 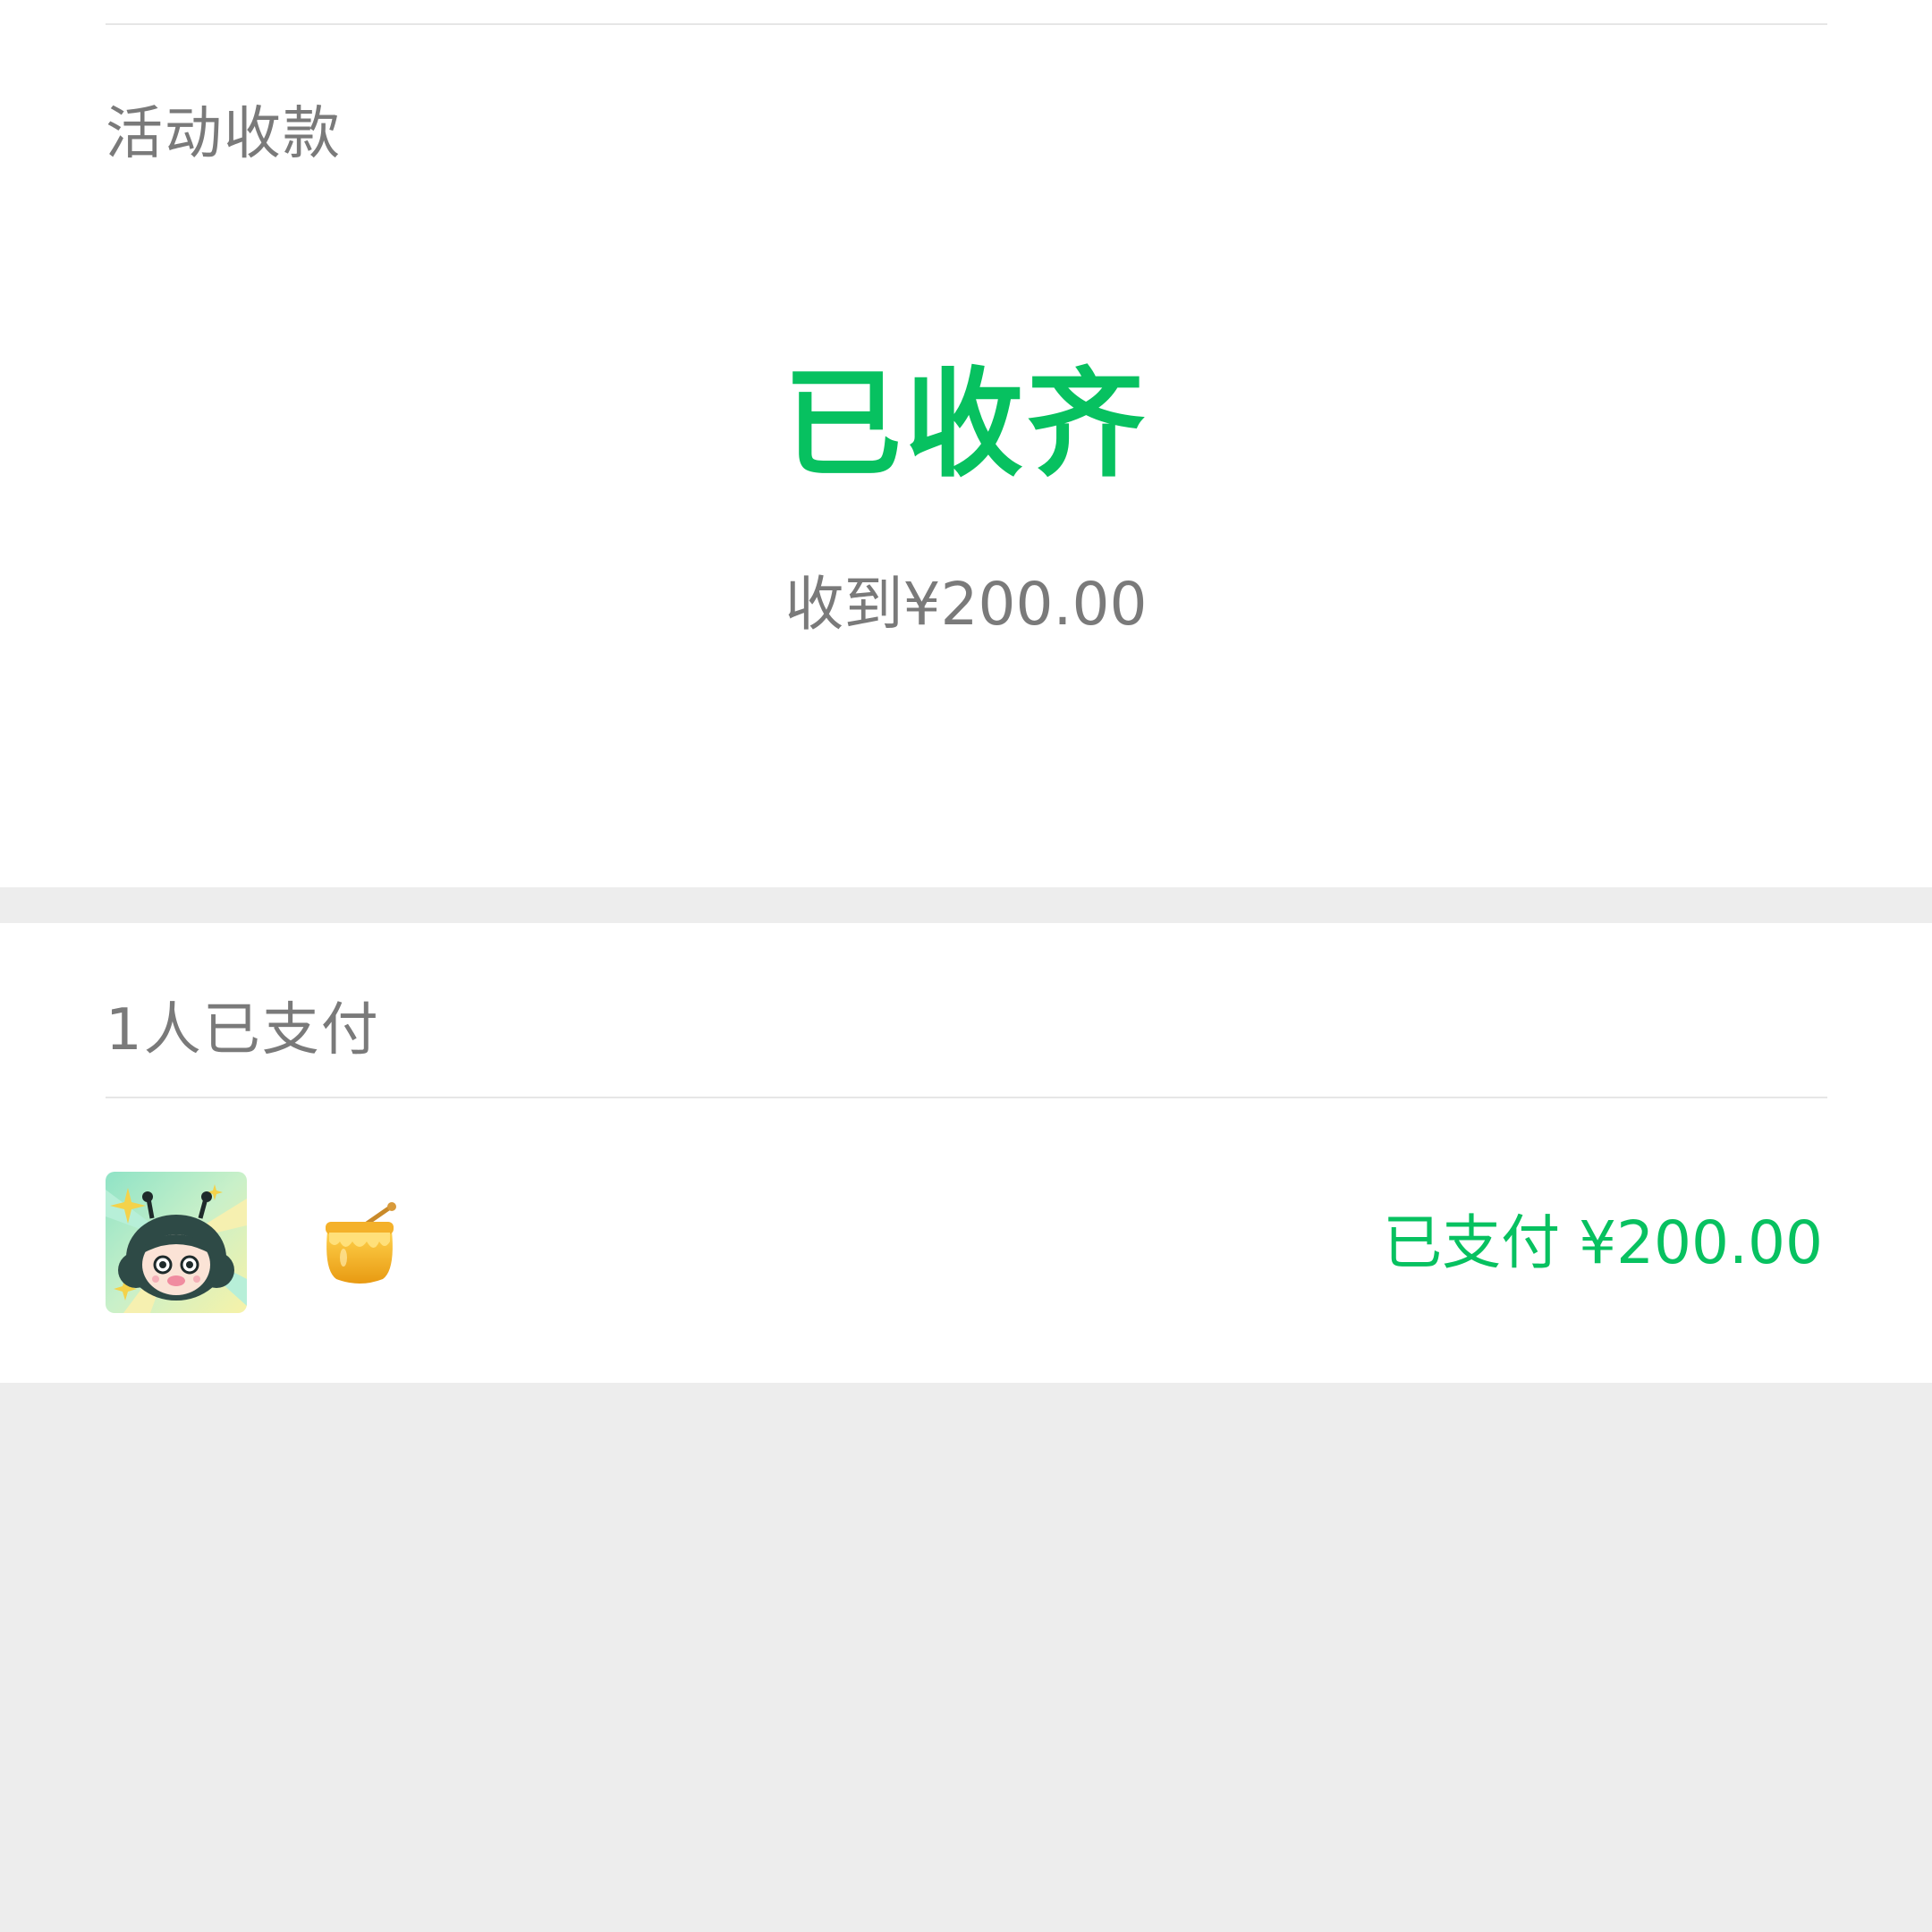 I want to click on activity-title: 活动收款, so click(x=224, y=134).